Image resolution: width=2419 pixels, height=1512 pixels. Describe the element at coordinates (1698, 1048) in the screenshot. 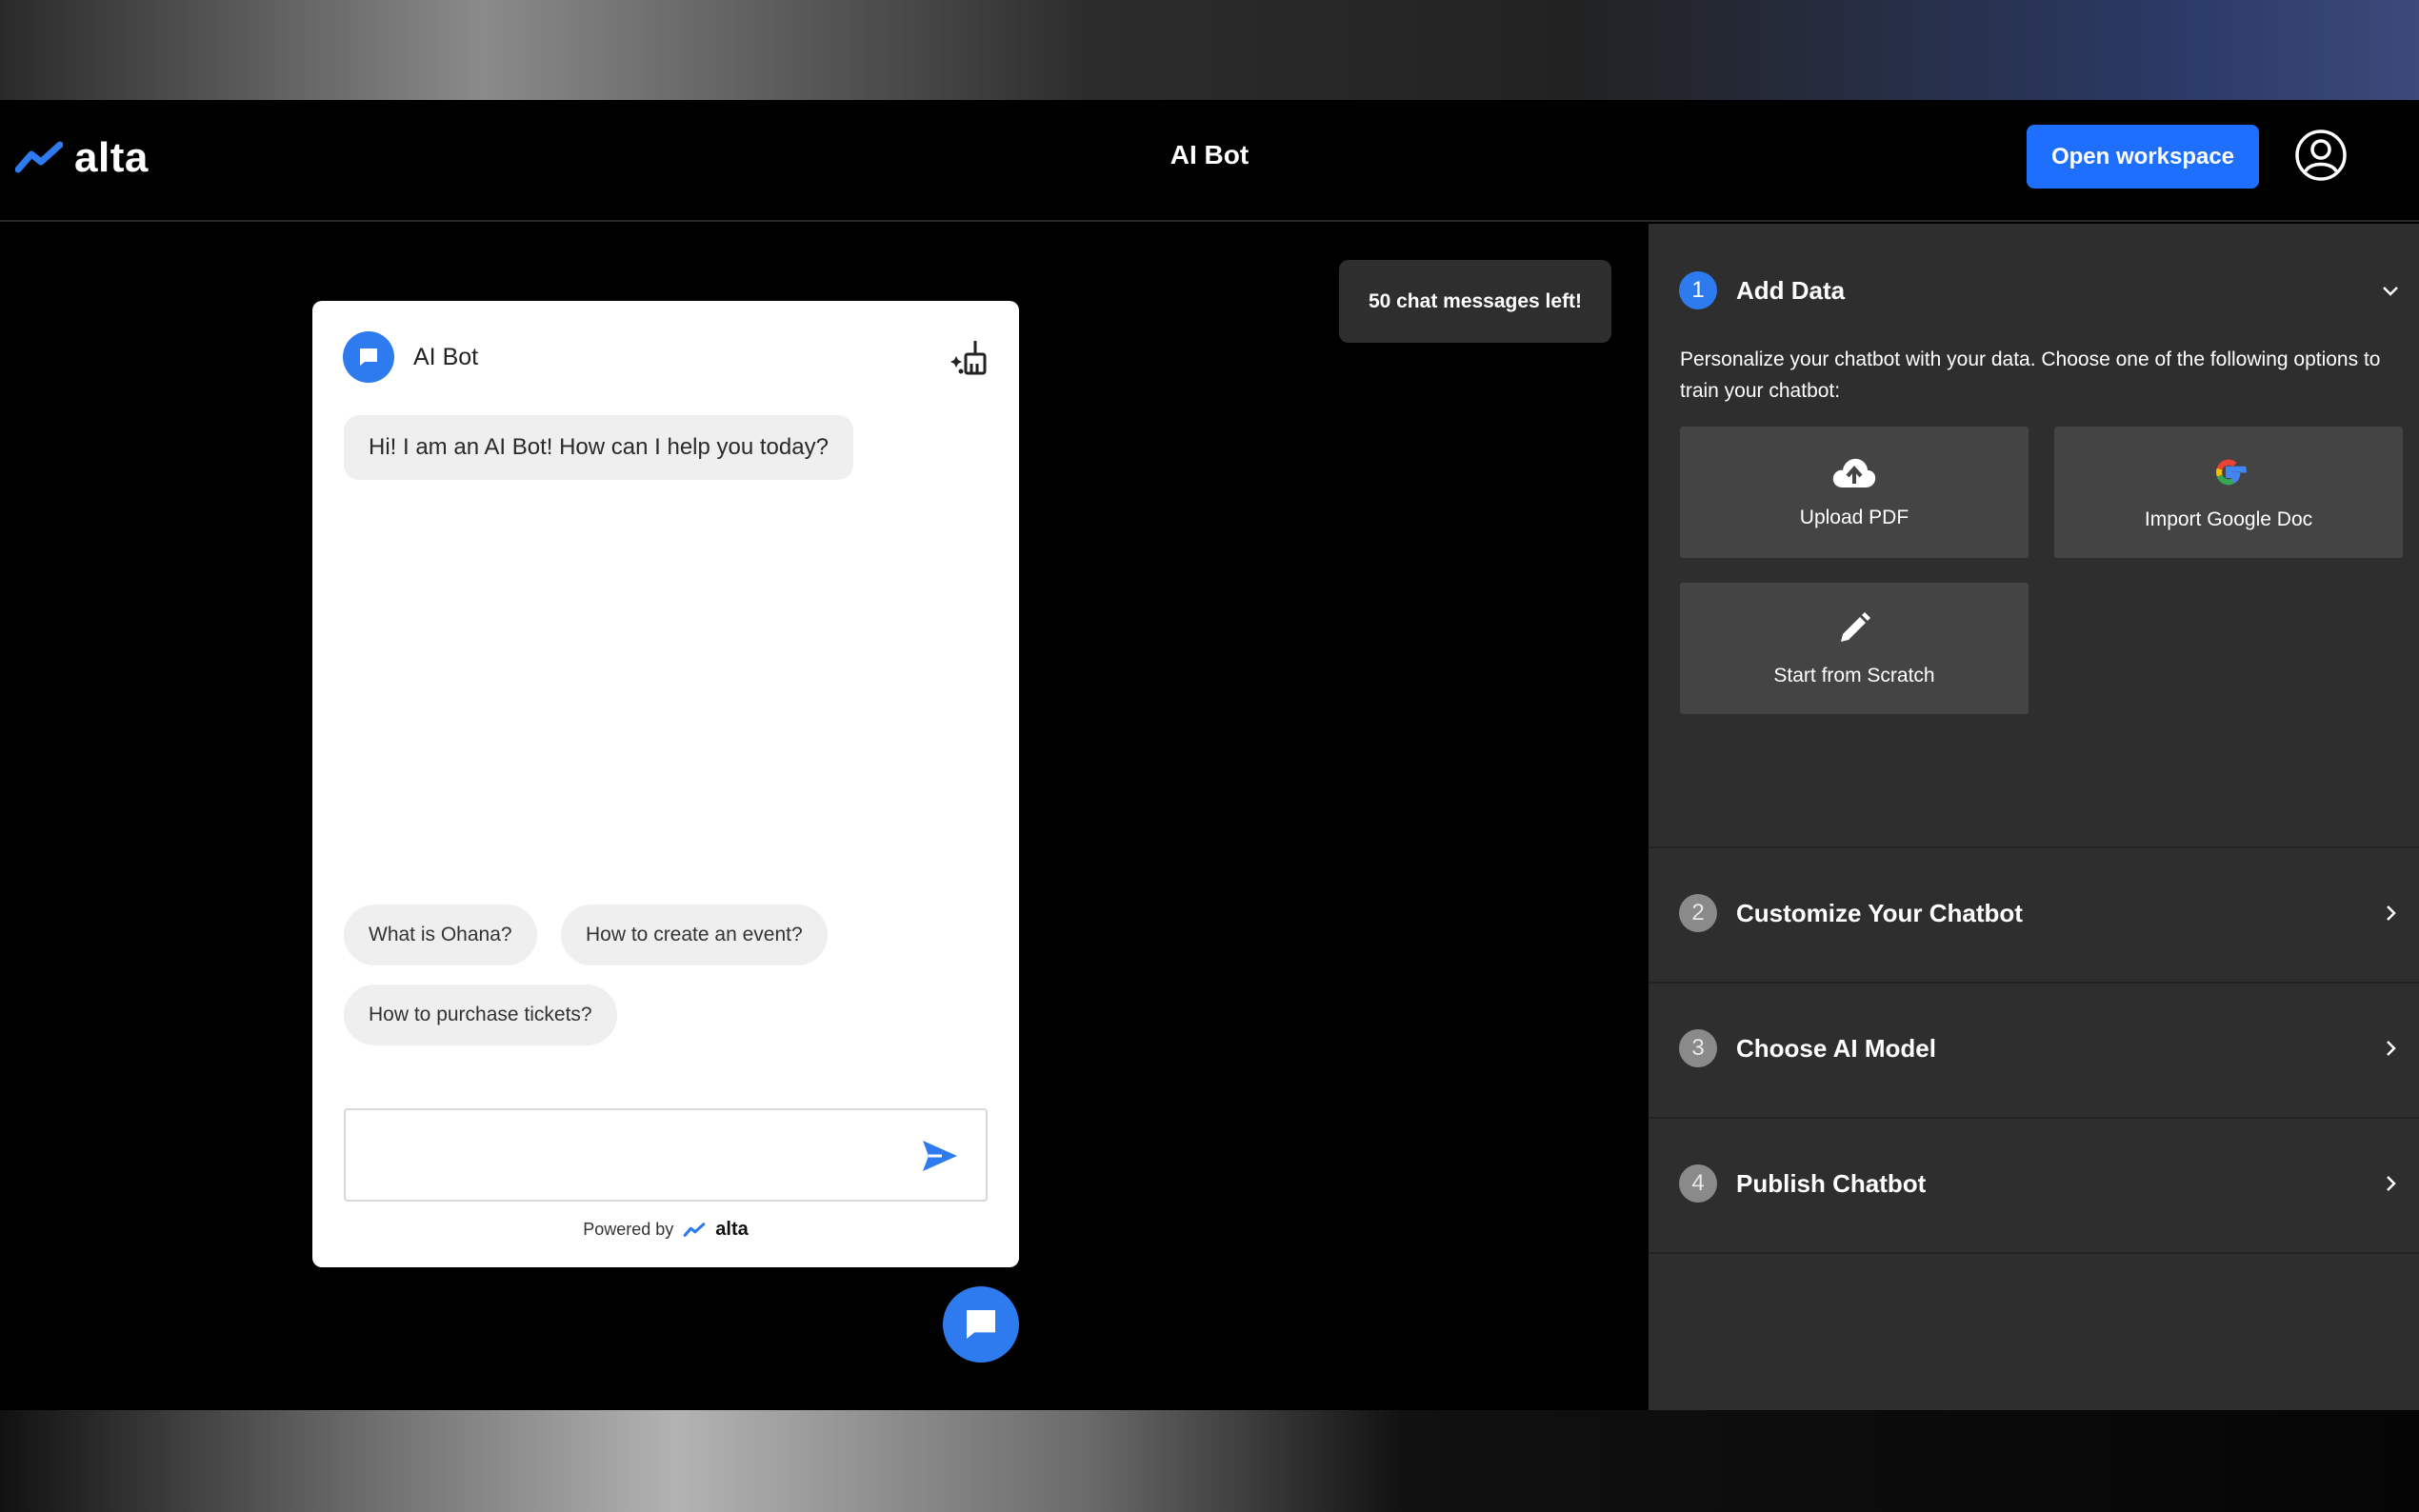

I see `step-number: 3` at that location.